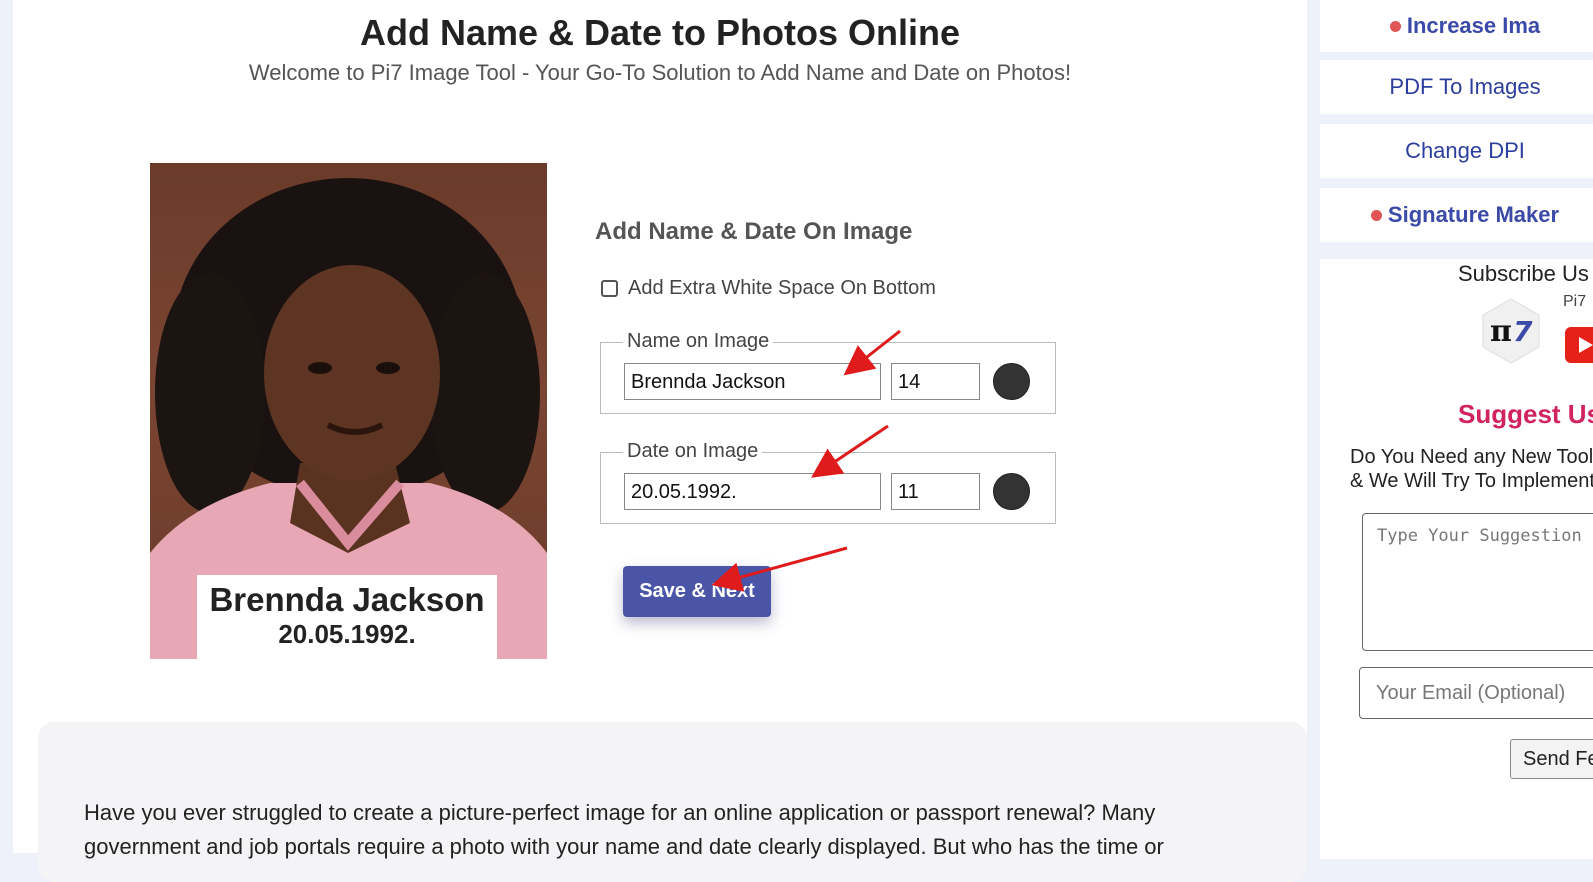 The height and width of the screenshot is (882, 1593). Describe the element at coordinates (1501, 331) in the screenshot. I see `svg-text: π` at that location.